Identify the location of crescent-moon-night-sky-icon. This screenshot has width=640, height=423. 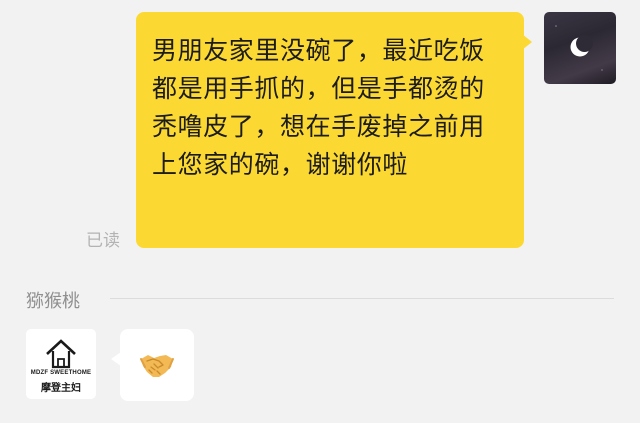
(579, 48).